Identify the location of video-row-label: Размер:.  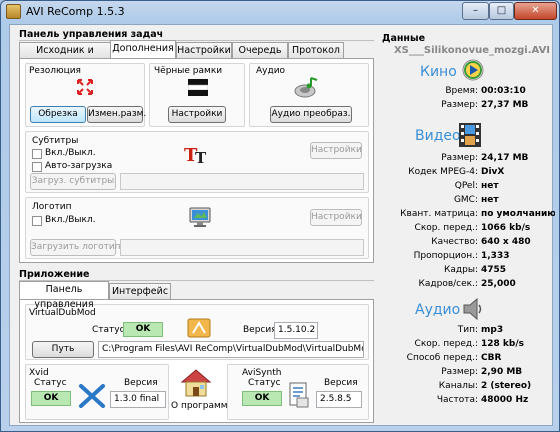
(459, 158).